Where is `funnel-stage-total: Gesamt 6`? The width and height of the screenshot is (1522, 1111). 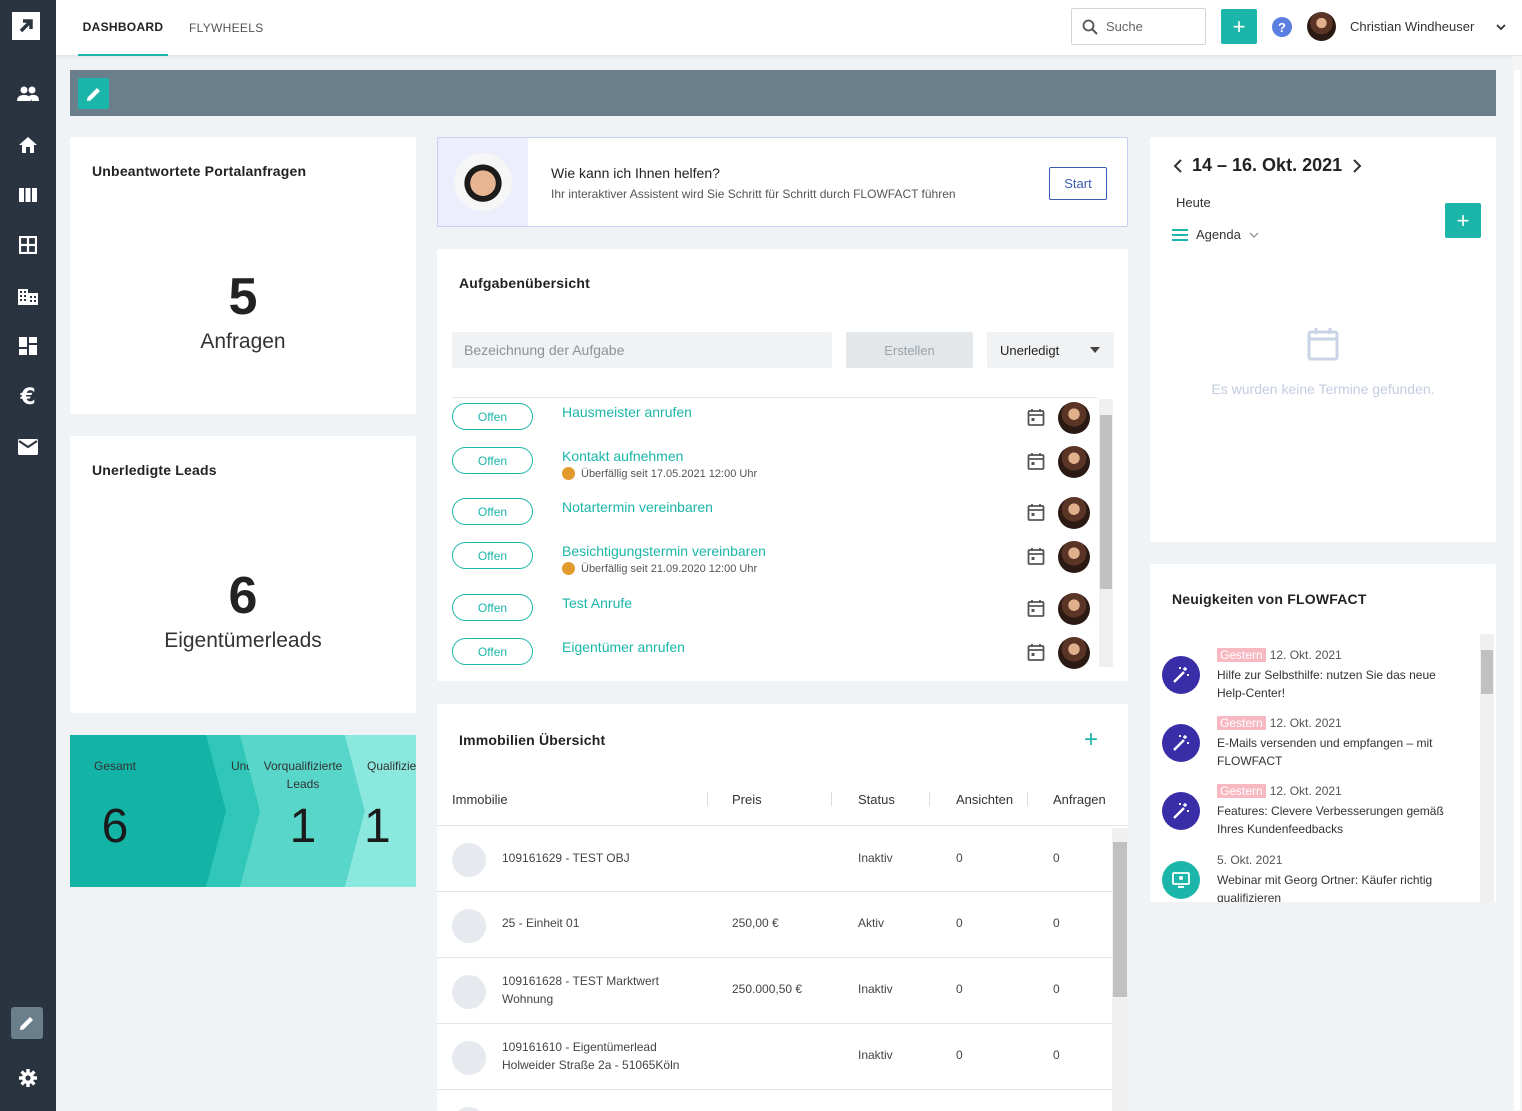 funnel-stage-total: Gesamt 6 is located at coordinates (150, 811).